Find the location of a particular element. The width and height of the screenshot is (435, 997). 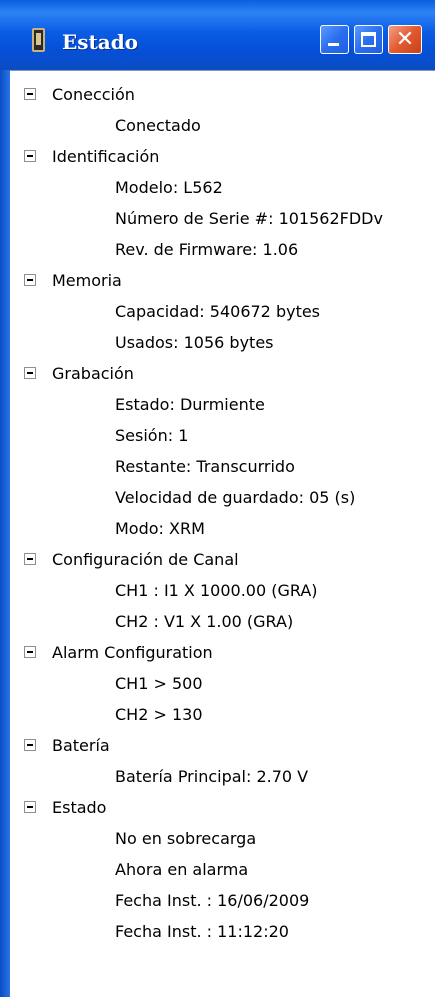

tree-node-label: Identificación is located at coordinates (106, 156).